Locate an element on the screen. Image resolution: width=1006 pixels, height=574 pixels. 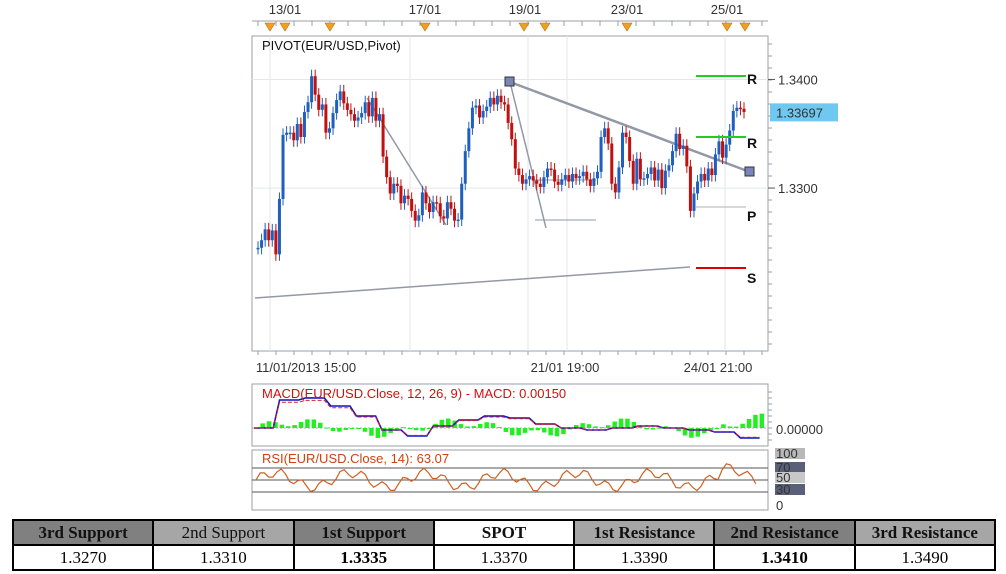
price-label: 1.3400 is located at coordinates (798, 79).